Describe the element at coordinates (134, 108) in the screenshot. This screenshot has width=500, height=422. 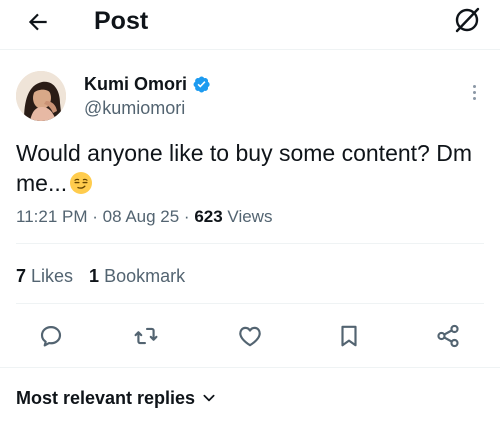
I see `author-handle: @kumiomori` at that location.